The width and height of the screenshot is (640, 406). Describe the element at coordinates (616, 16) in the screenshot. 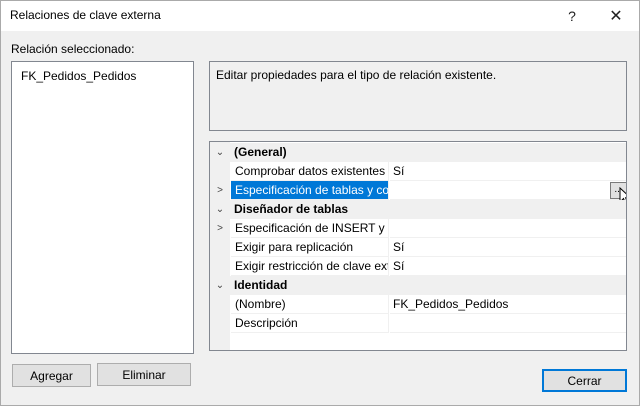

I see `close-window-button: ✕` at that location.